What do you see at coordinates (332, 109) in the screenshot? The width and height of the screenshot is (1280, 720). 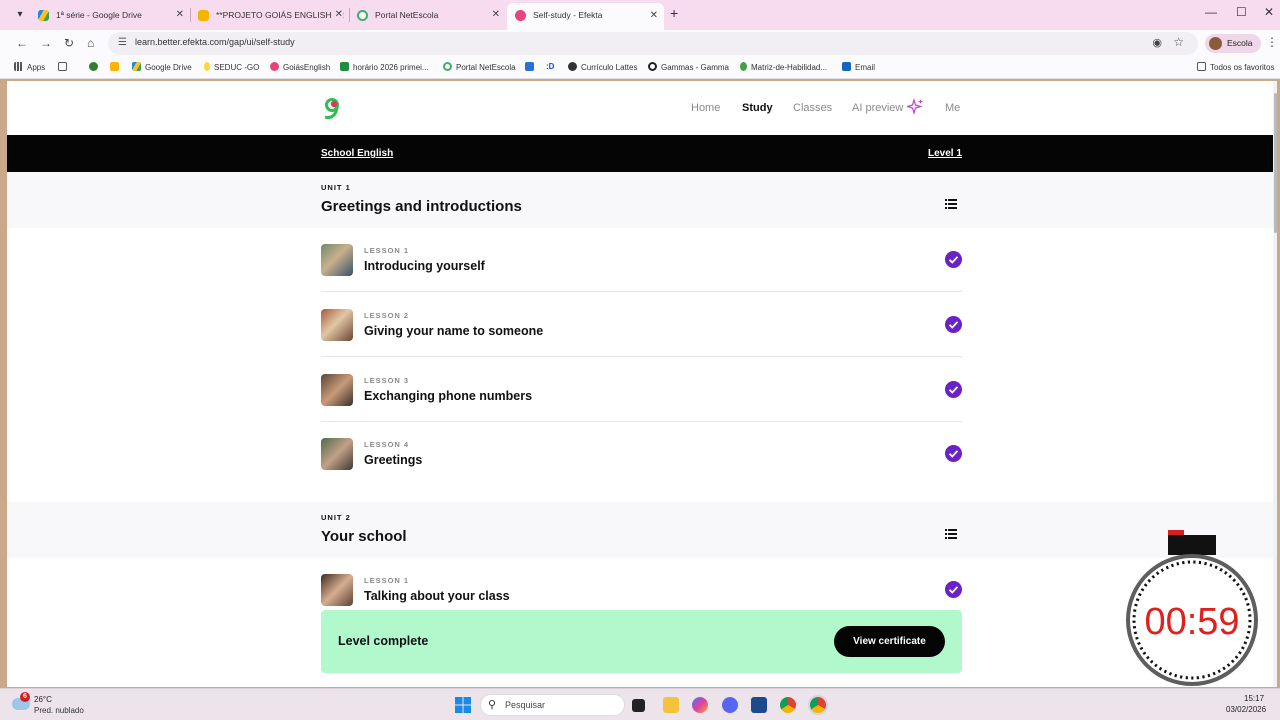 I see `efekta-logo` at bounding box center [332, 109].